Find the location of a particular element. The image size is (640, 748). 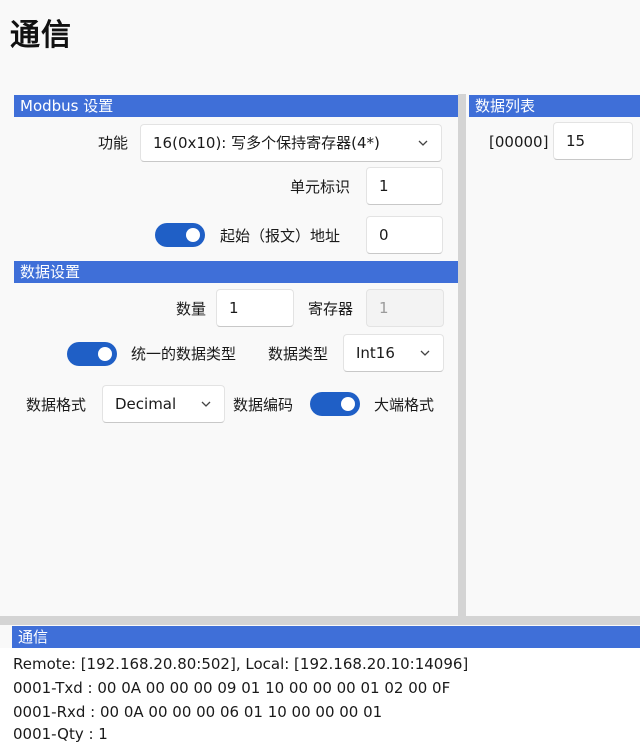

comm-log-header: 通信 is located at coordinates (326, 637).